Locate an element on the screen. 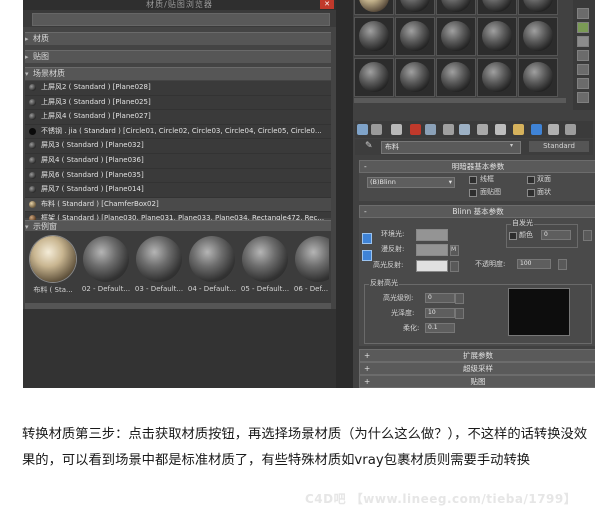  go-to-parent-icon is located at coordinates (536, 129).